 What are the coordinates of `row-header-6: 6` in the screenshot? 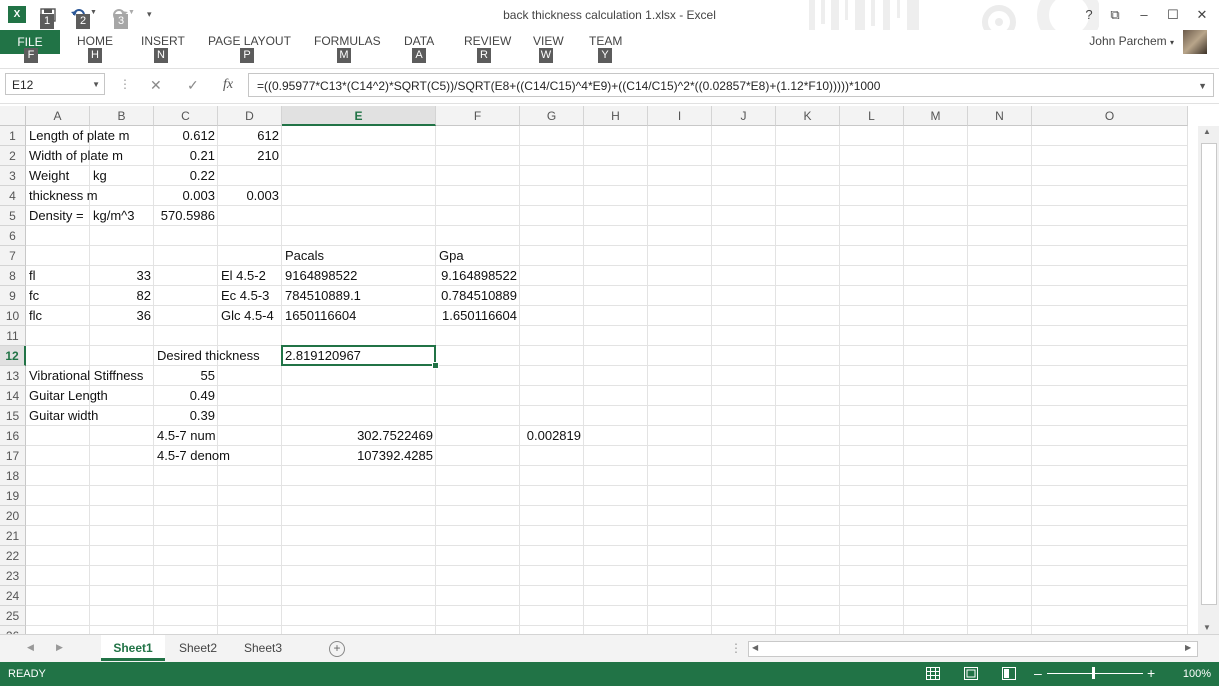 It's located at (13, 236).